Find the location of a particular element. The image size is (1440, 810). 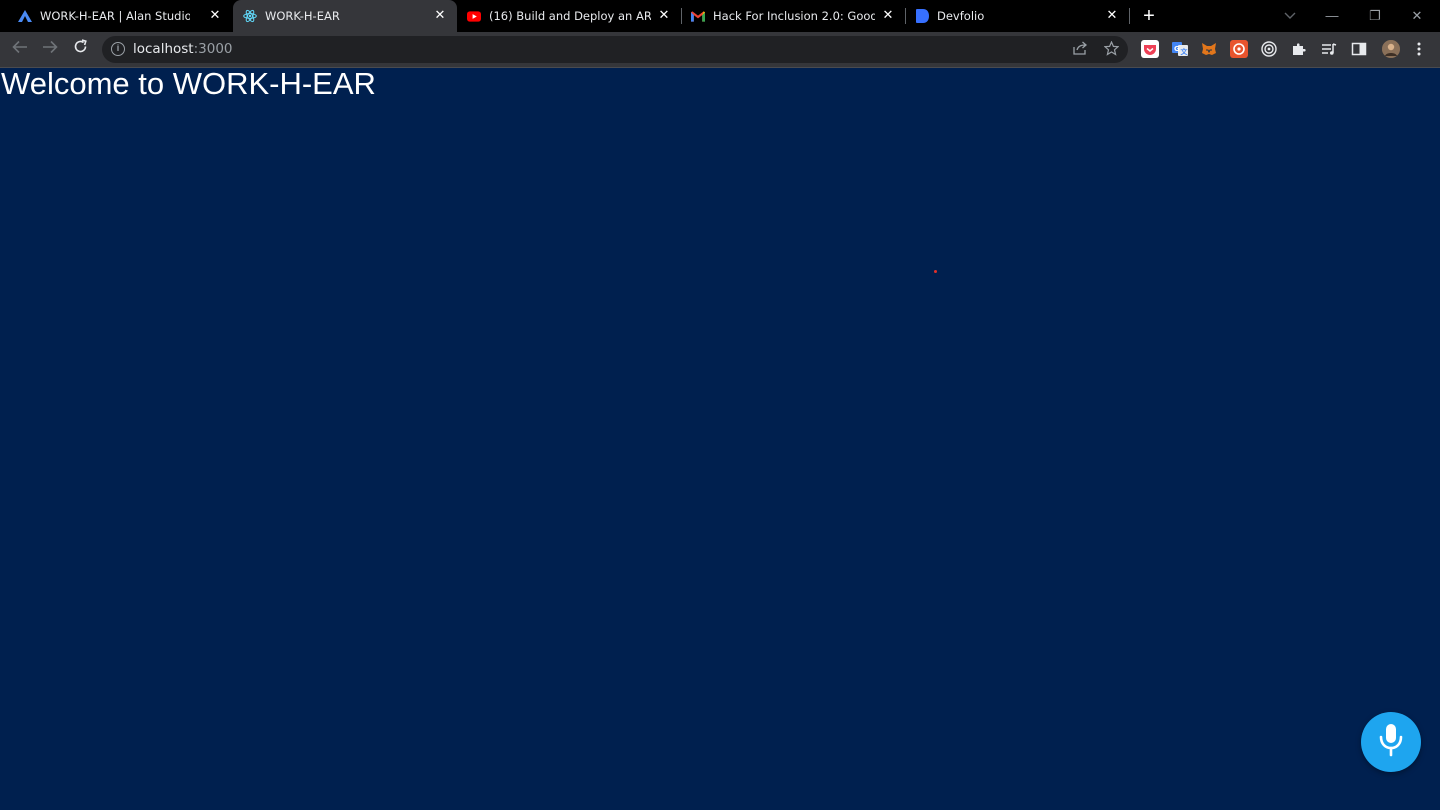

tab-title: Devfolio is located at coordinates (961, 16).